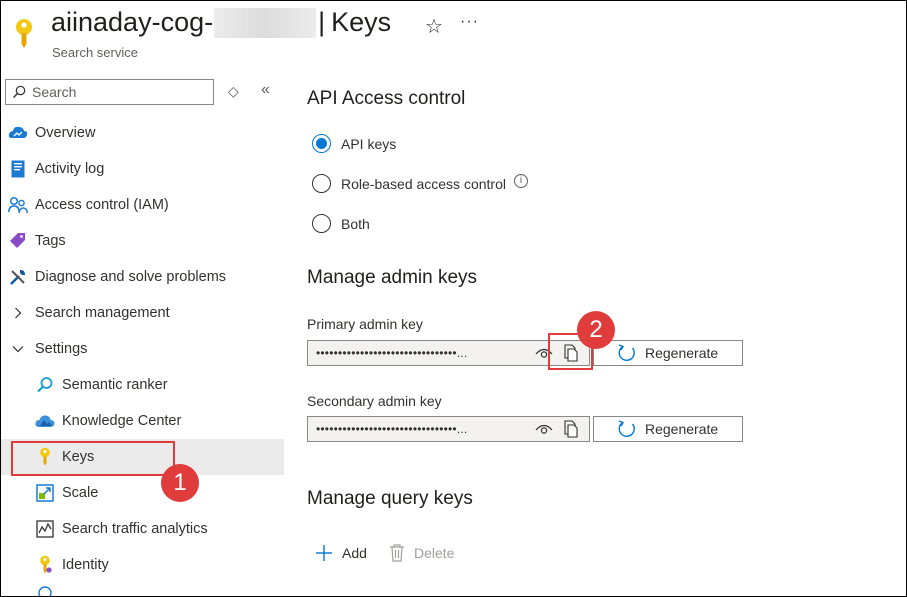 The width and height of the screenshot is (907, 597). I want to click on radio-both: Both, so click(341, 223).